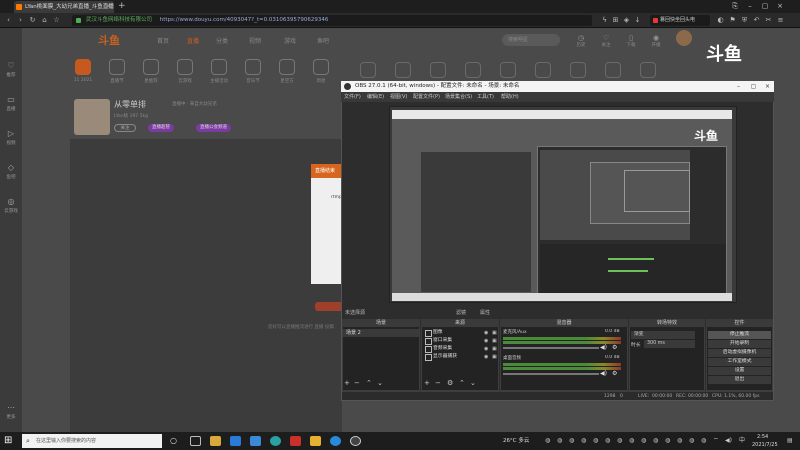 This screenshot has height=450, width=800. Describe the element at coordinates (193, 40) in the screenshot. I see `nav-live: 直播` at that location.